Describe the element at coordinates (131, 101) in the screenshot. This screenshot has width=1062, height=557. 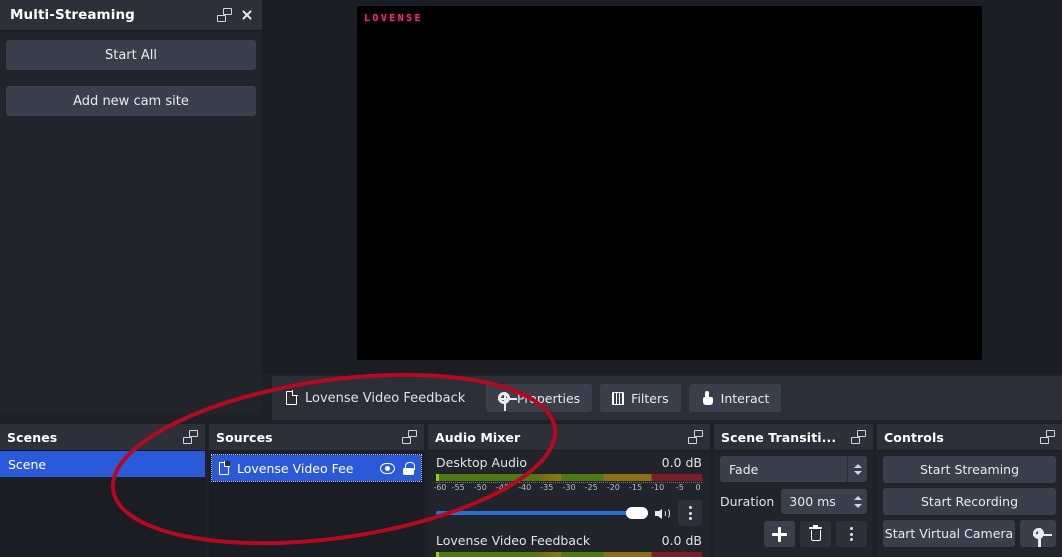
I see `add-new-cam-site-button: Add new cam site` at that location.